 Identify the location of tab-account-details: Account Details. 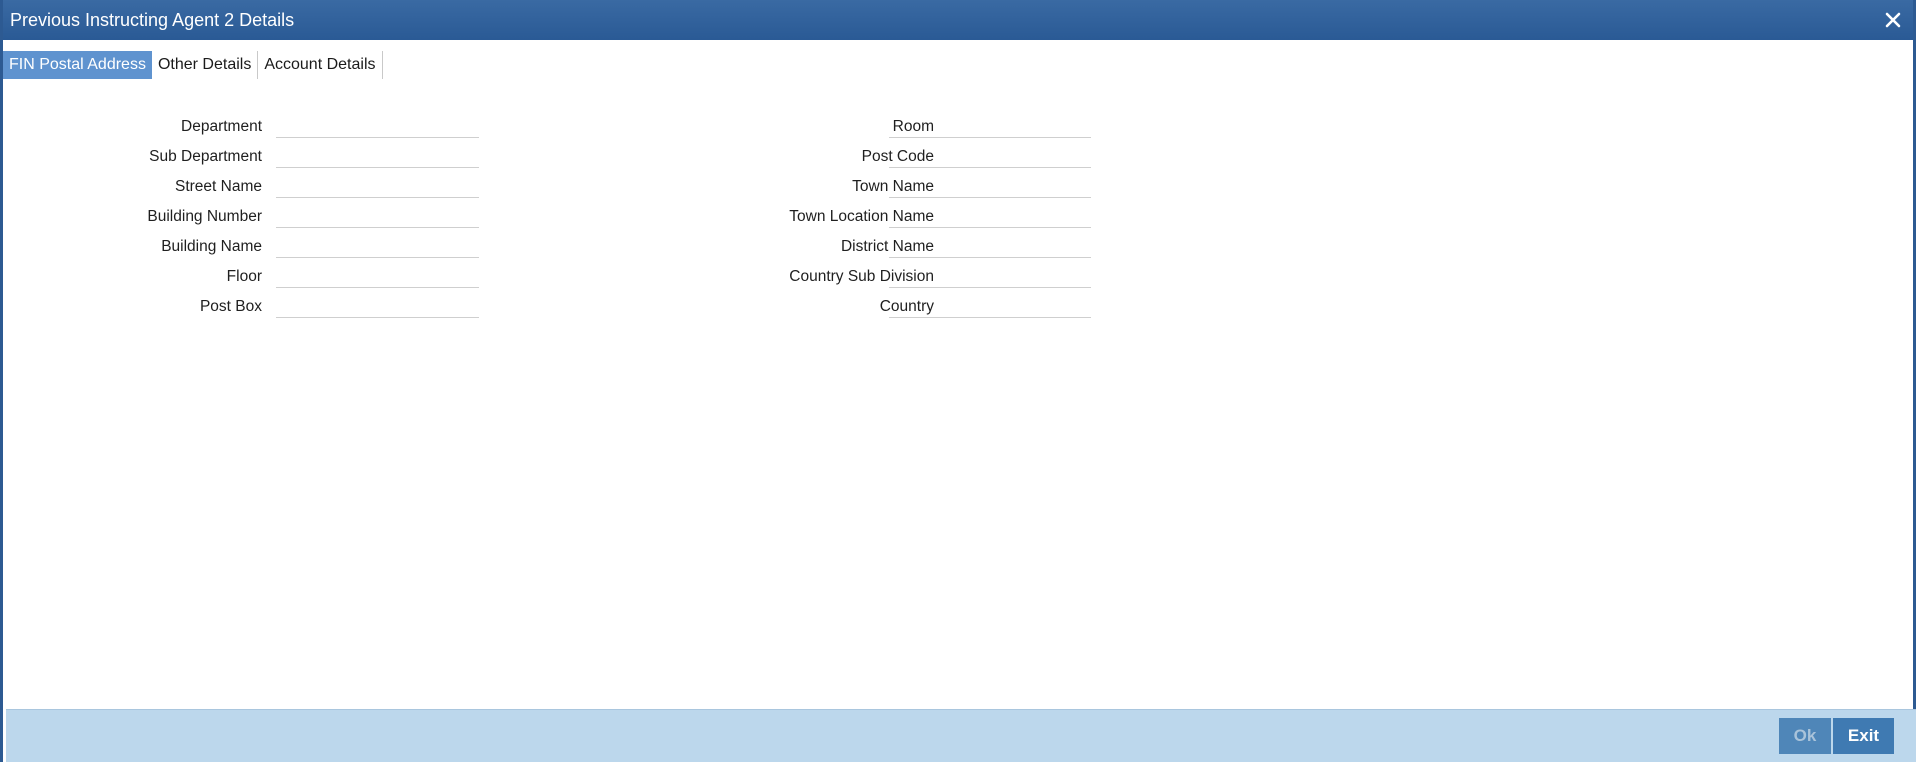
(320, 65).